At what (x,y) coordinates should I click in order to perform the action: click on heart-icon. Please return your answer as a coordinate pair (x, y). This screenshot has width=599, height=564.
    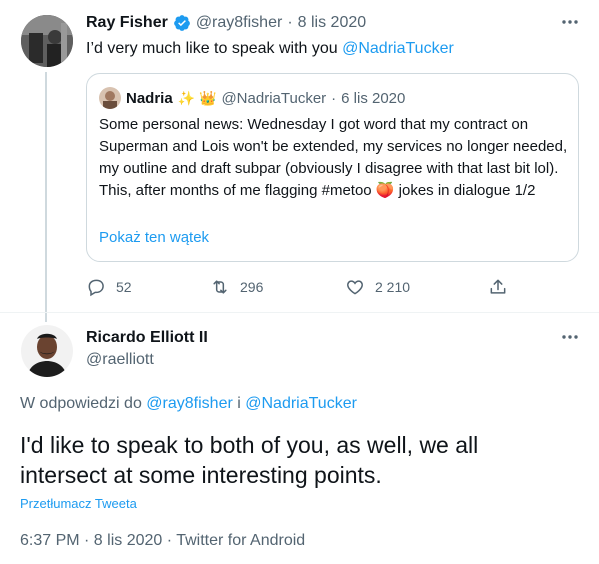
    Looking at the image, I should click on (355, 287).